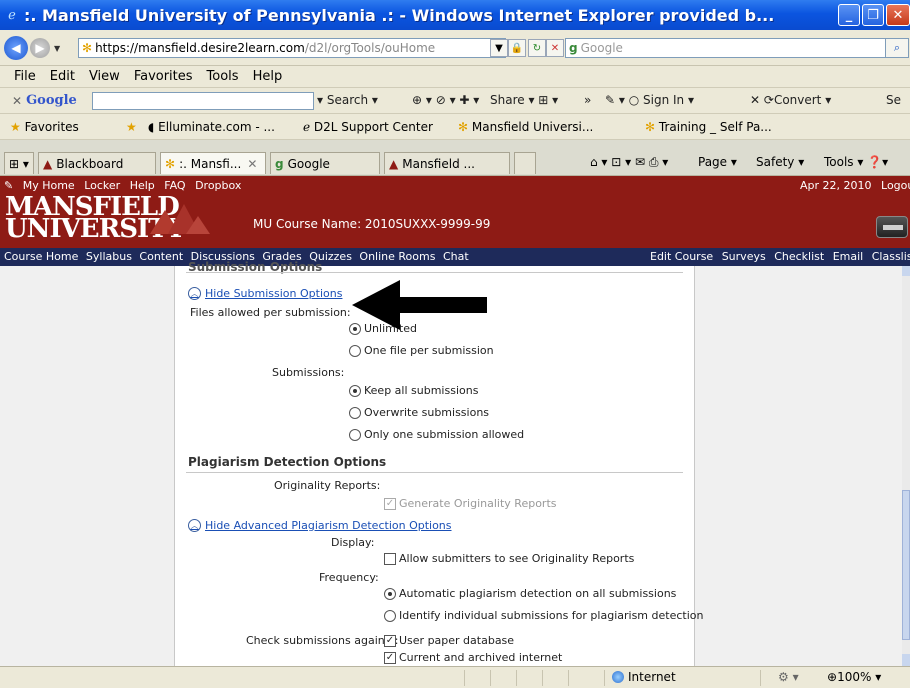 This screenshot has width=910, height=688. Describe the element at coordinates (90, 163) in the screenshot. I see `tab-label: Blackboard` at that location.